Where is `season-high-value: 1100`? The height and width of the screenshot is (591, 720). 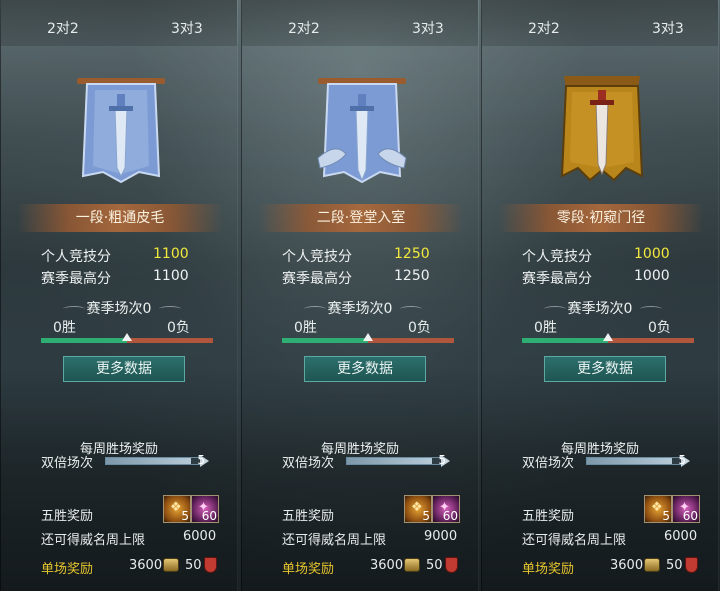 season-high-value: 1100 is located at coordinates (171, 276).